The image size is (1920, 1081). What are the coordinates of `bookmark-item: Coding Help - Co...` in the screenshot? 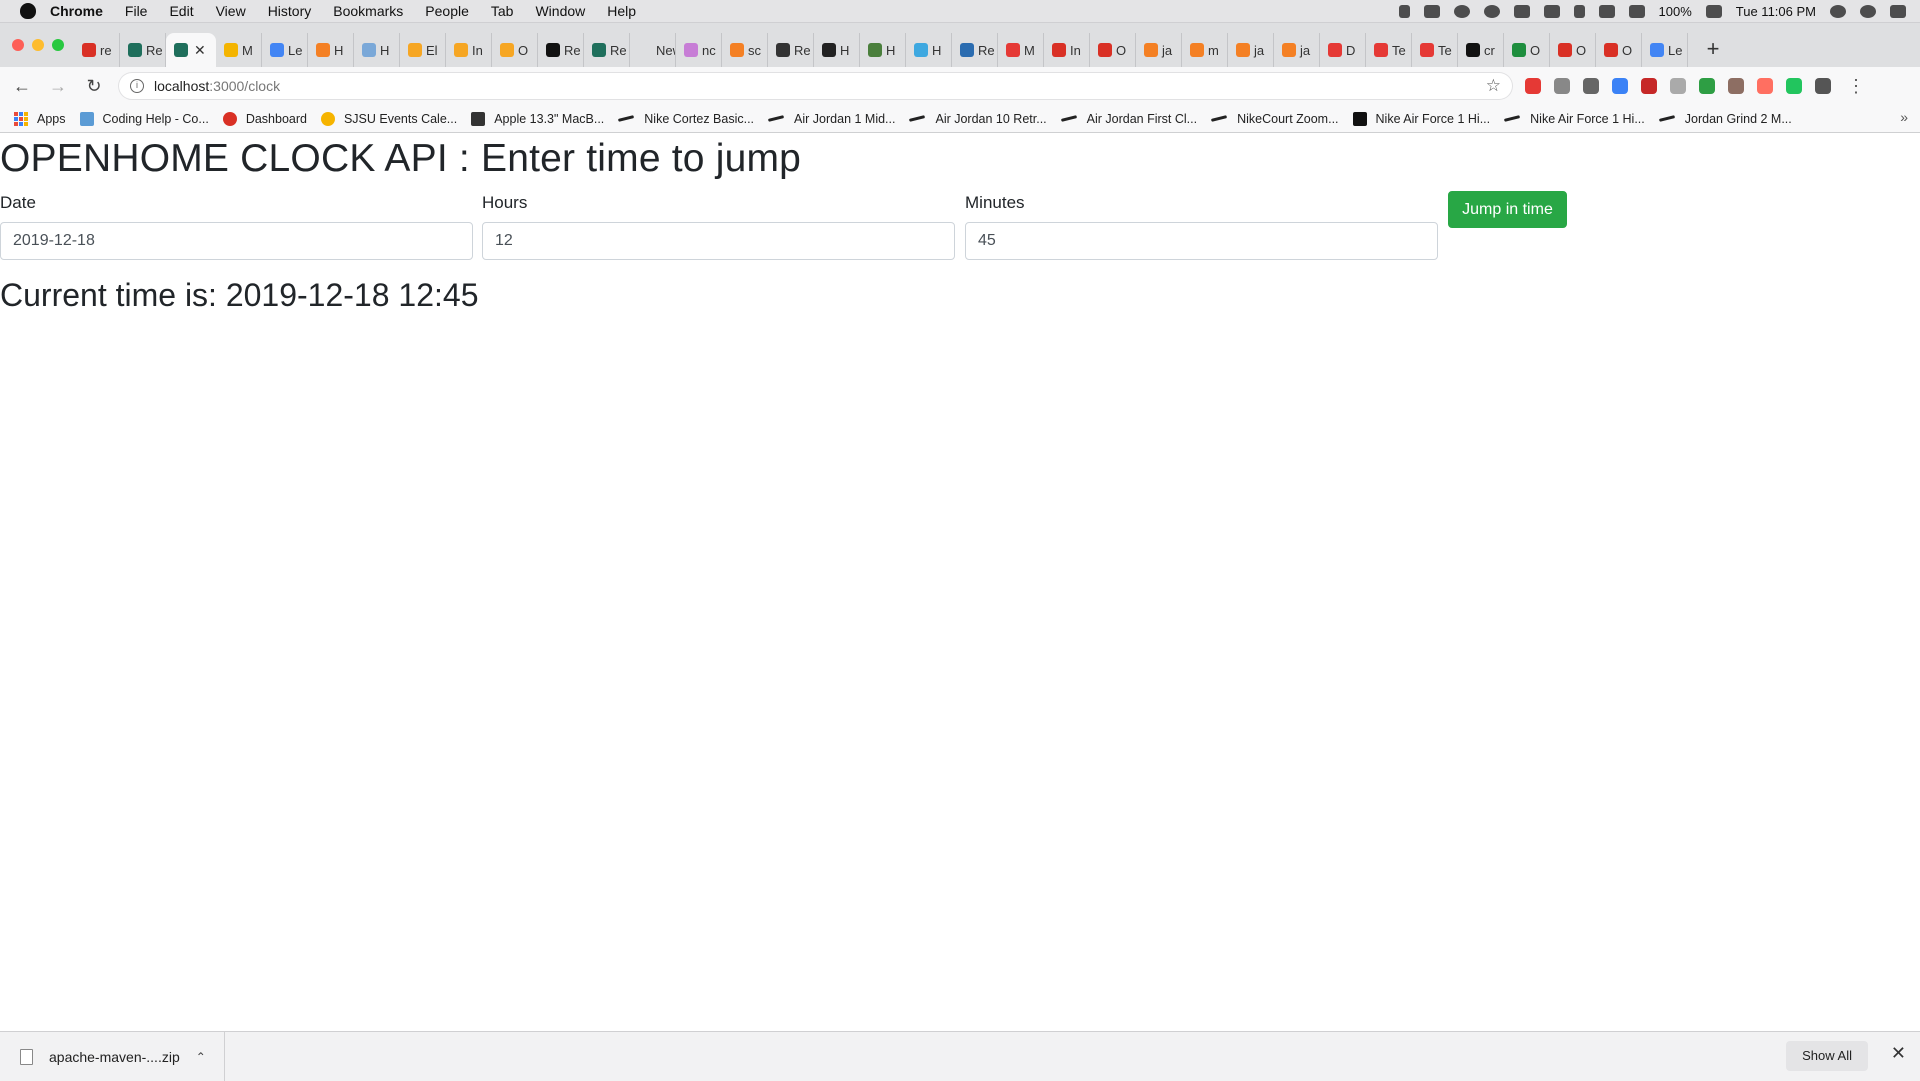 It's located at (144, 118).